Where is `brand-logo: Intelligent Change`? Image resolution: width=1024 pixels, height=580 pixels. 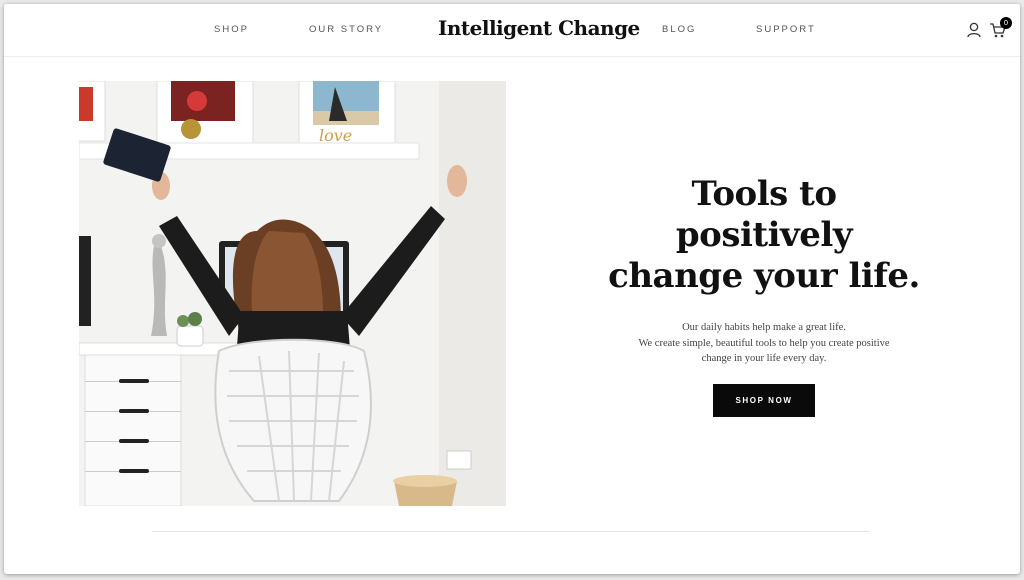 brand-logo: Intelligent Change is located at coordinates (539, 28).